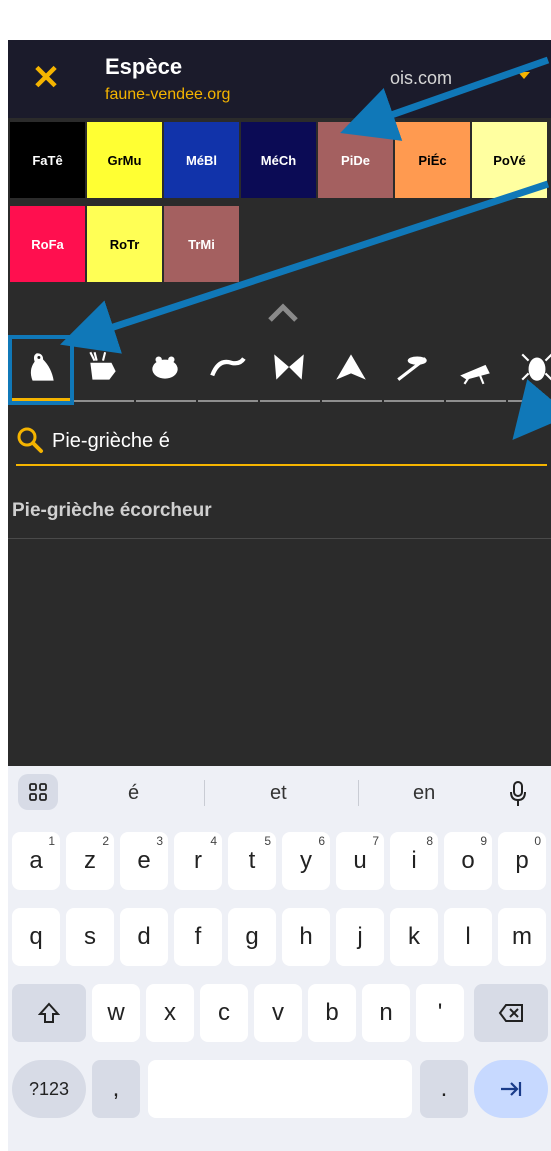  What do you see at coordinates (279, 448) in the screenshot?
I see `search-bar: Pie-grièche é` at bounding box center [279, 448].